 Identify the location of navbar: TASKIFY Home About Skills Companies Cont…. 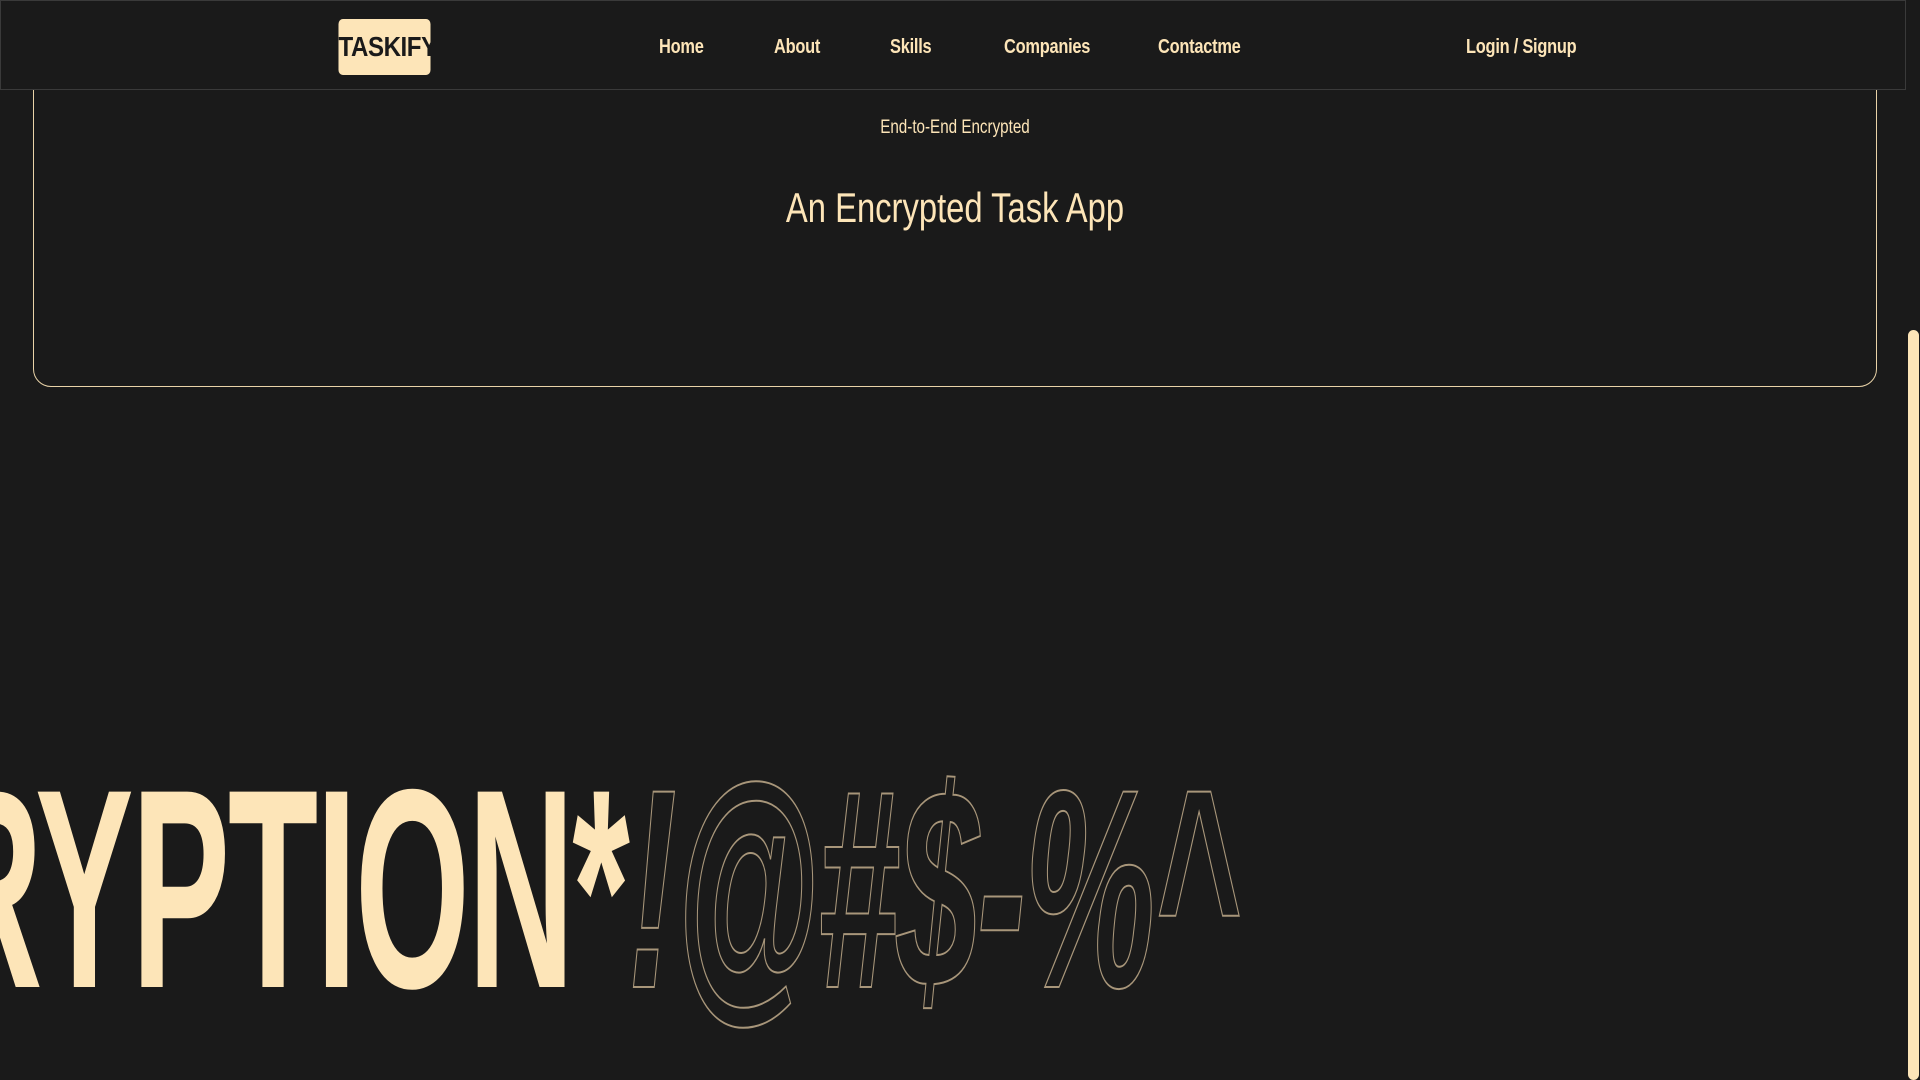
(953, 45).